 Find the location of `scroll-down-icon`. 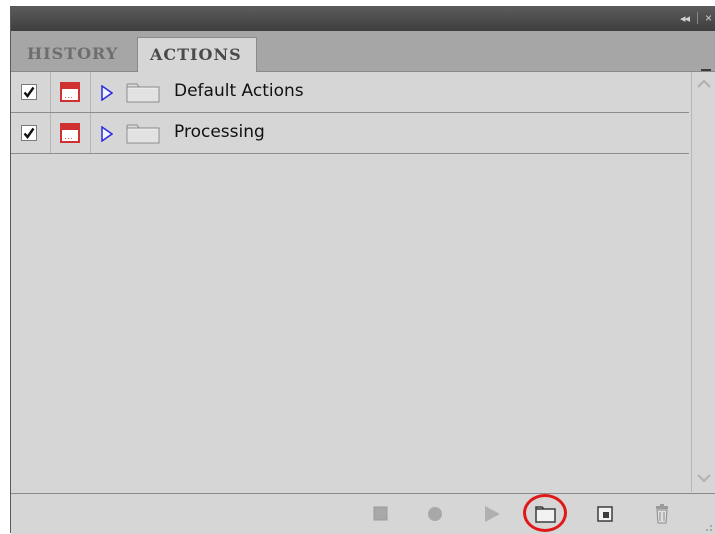

scroll-down-icon is located at coordinates (704, 478).